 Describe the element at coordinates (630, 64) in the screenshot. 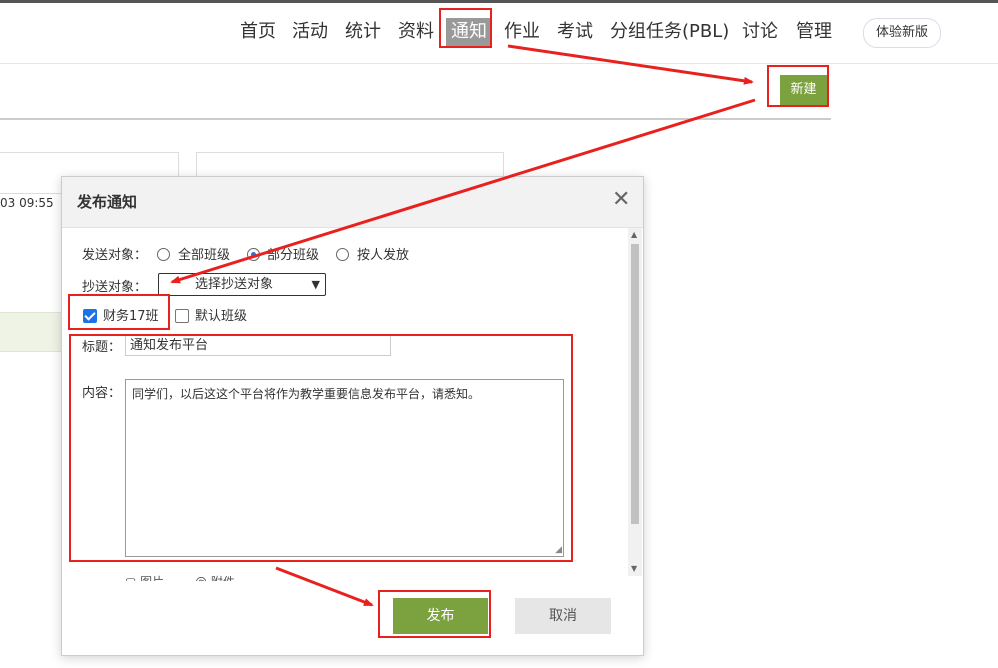

I see `arrow-to-new-button` at that location.